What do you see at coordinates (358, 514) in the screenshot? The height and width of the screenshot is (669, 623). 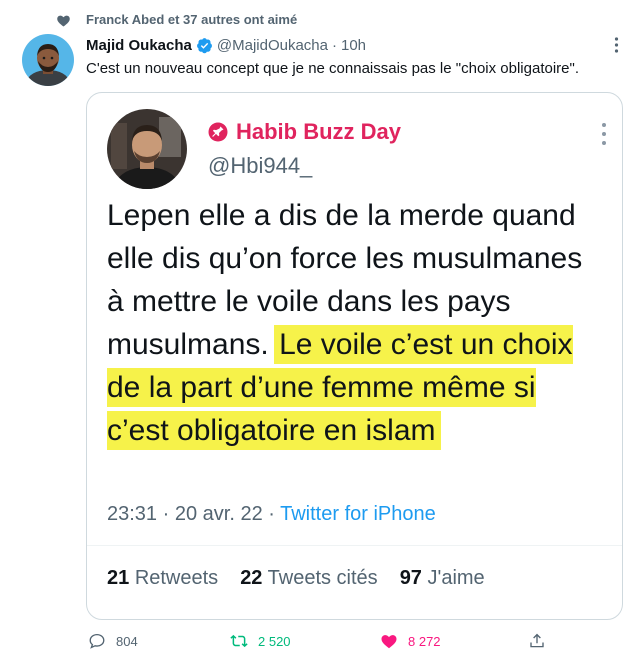 I see `quoted-source: Twitter for iPhone` at bounding box center [358, 514].